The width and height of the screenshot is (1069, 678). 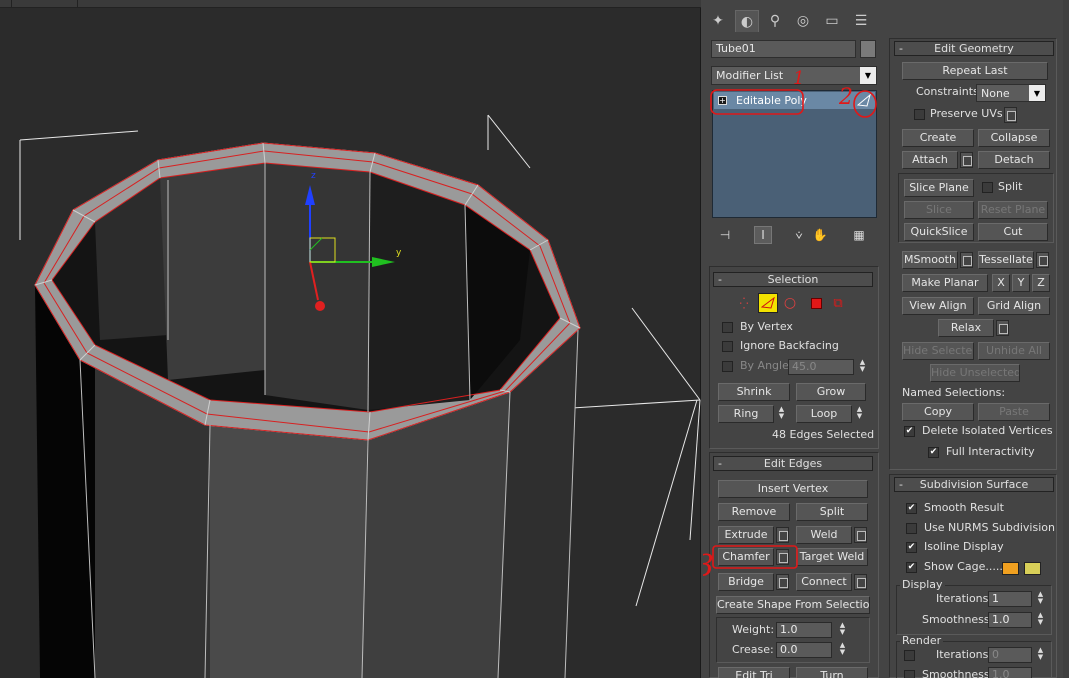 What do you see at coordinates (1014, 306) in the screenshot?
I see `grid-align-button: Grid Align` at bounding box center [1014, 306].